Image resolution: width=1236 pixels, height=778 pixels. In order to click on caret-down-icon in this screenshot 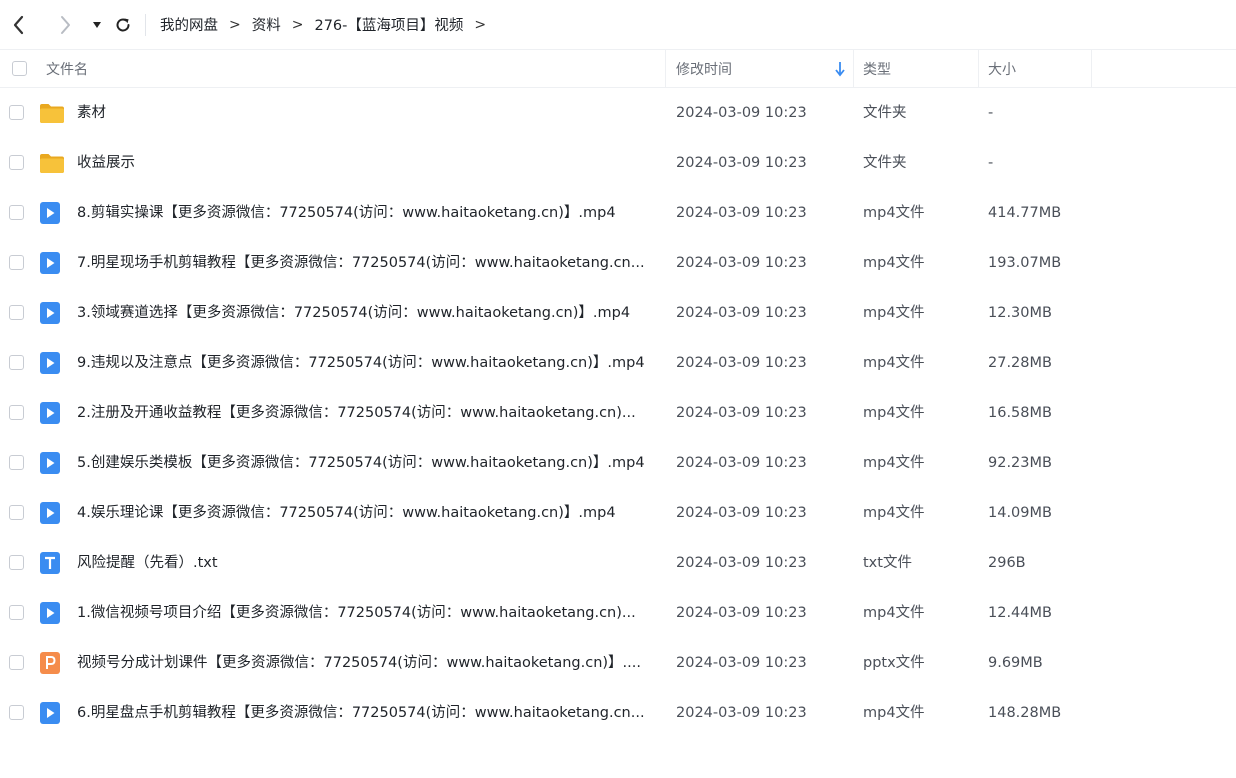, I will do `click(97, 24)`.